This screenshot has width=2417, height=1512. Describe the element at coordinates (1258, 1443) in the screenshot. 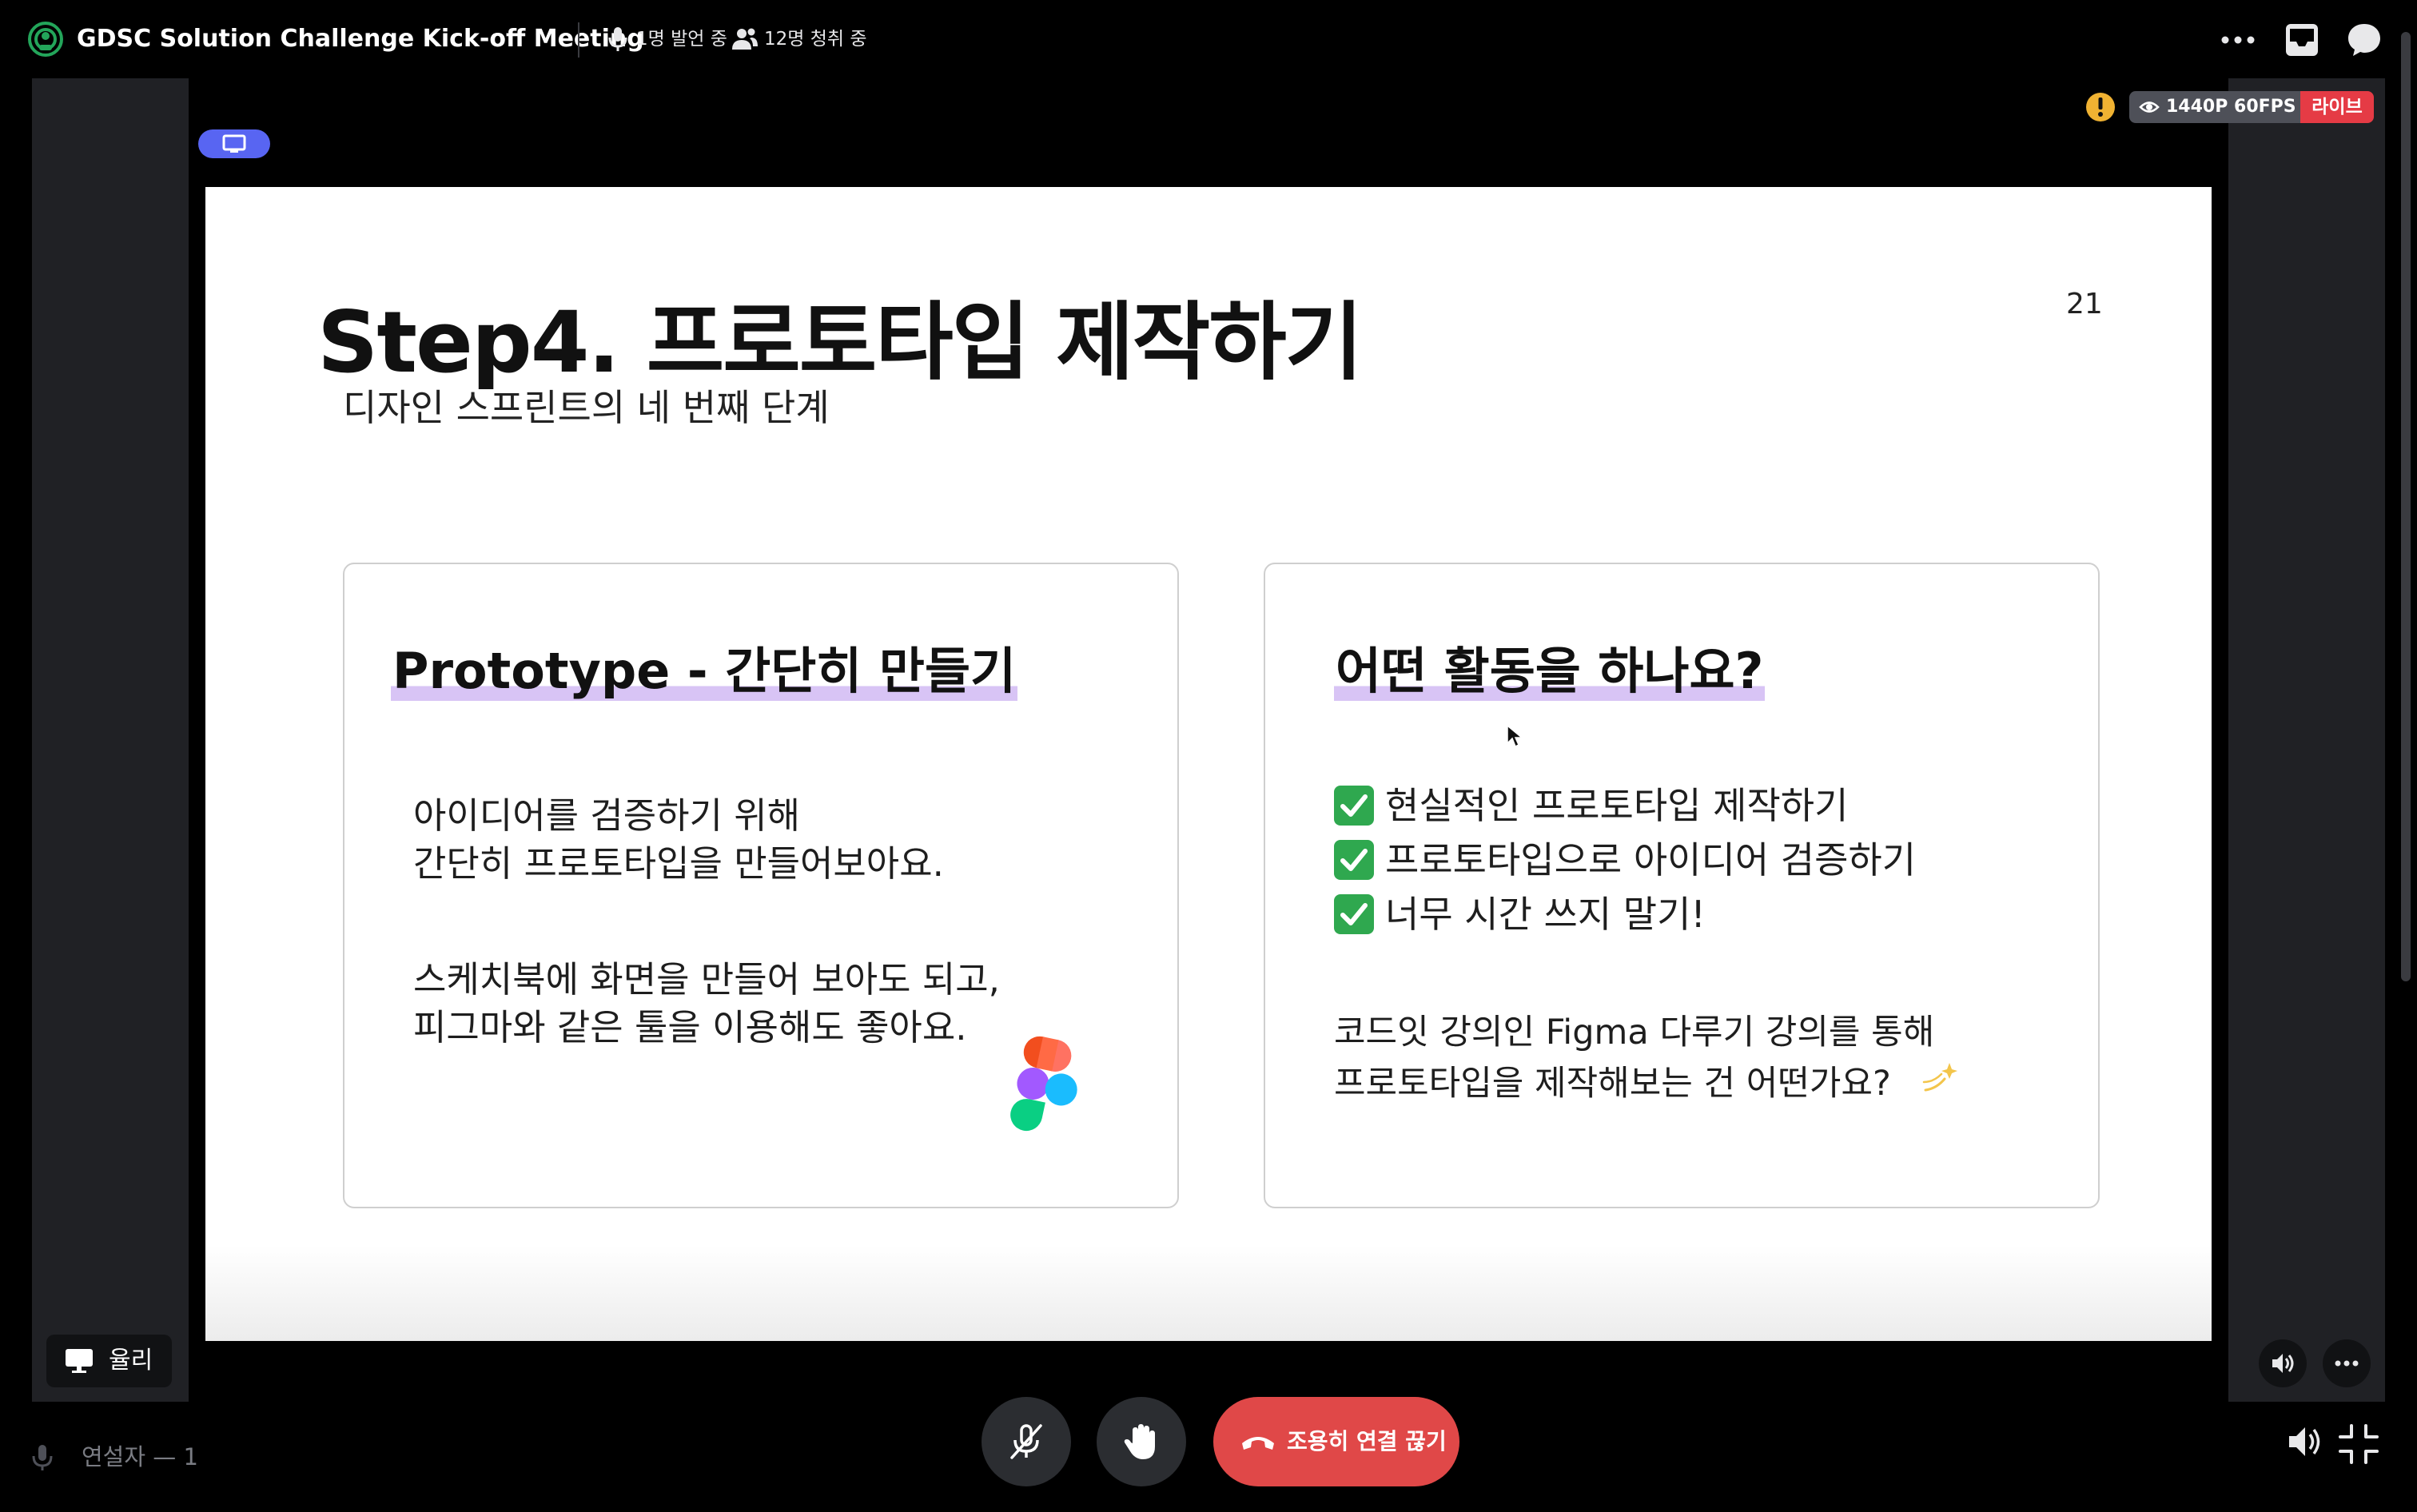

I see `phone-hangup-icon` at that location.